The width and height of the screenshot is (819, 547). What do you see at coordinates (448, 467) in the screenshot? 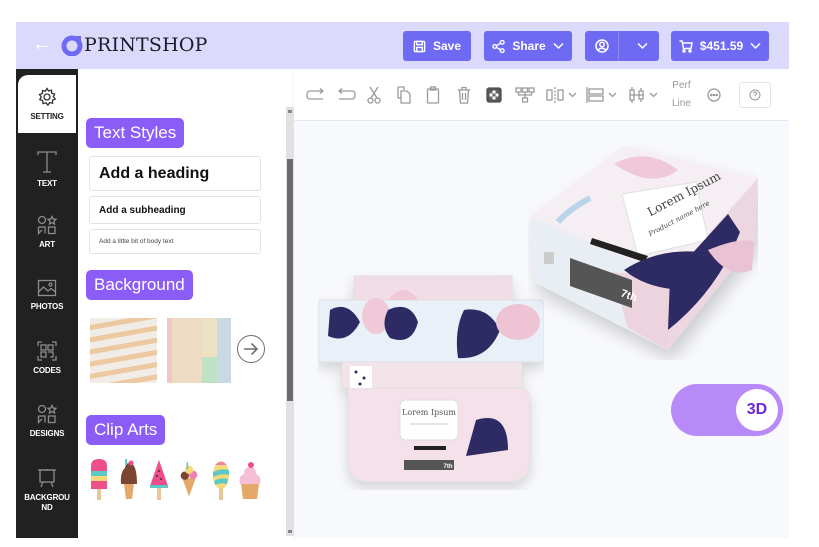
I see `dieline-badge: 7th` at bounding box center [448, 467].